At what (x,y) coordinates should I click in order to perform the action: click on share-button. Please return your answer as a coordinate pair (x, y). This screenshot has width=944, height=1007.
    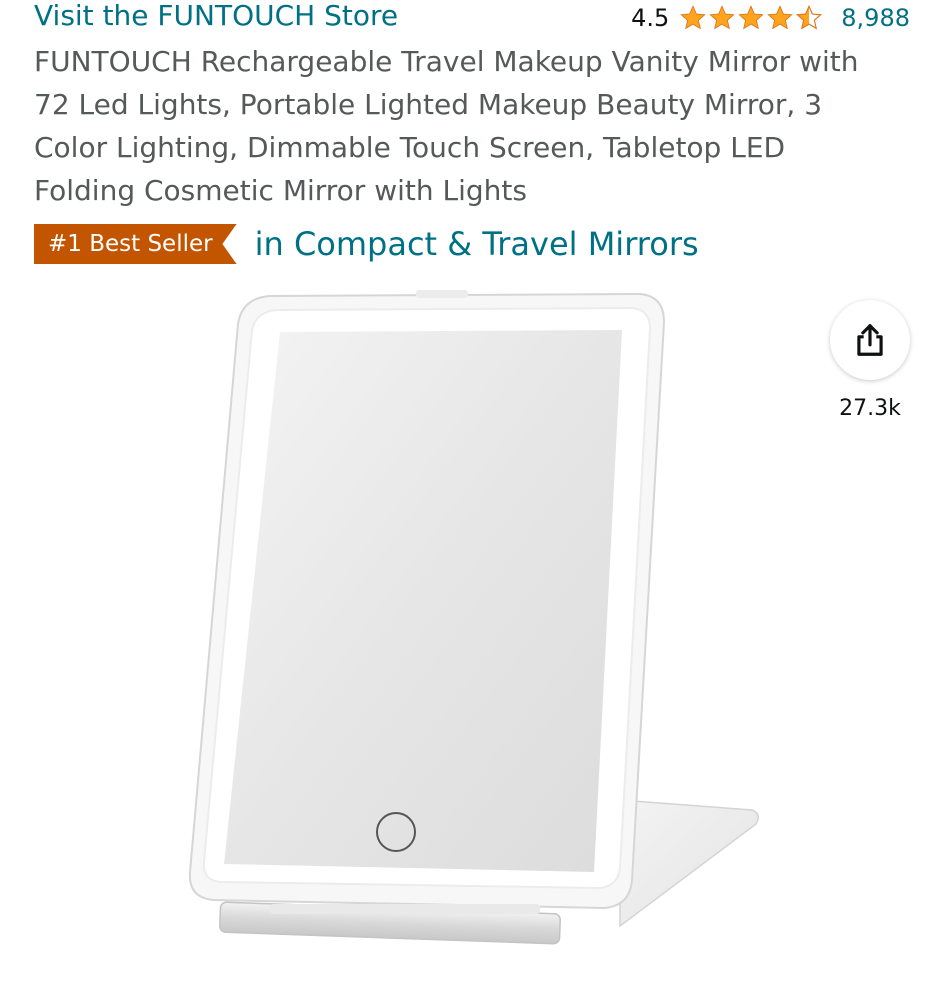
    Looking at the image, I should click on (870, 340).